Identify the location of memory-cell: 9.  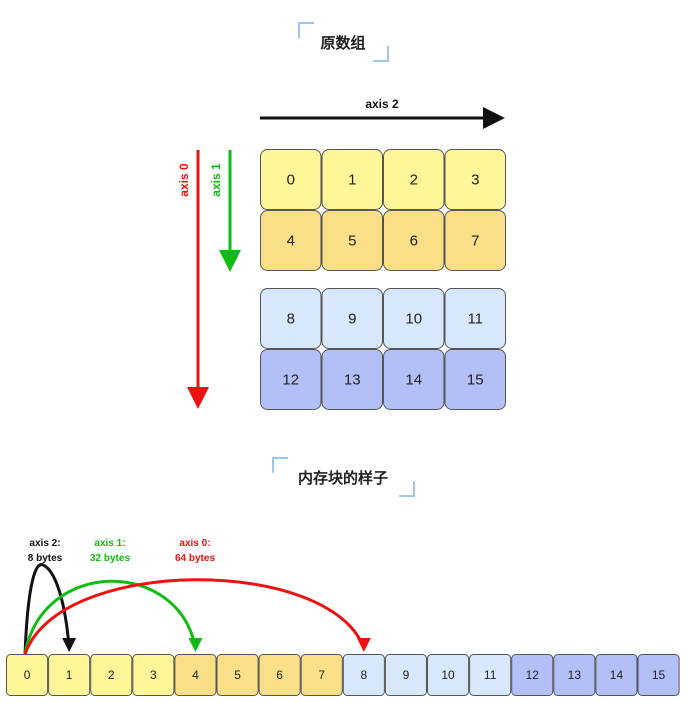
(405, 675).